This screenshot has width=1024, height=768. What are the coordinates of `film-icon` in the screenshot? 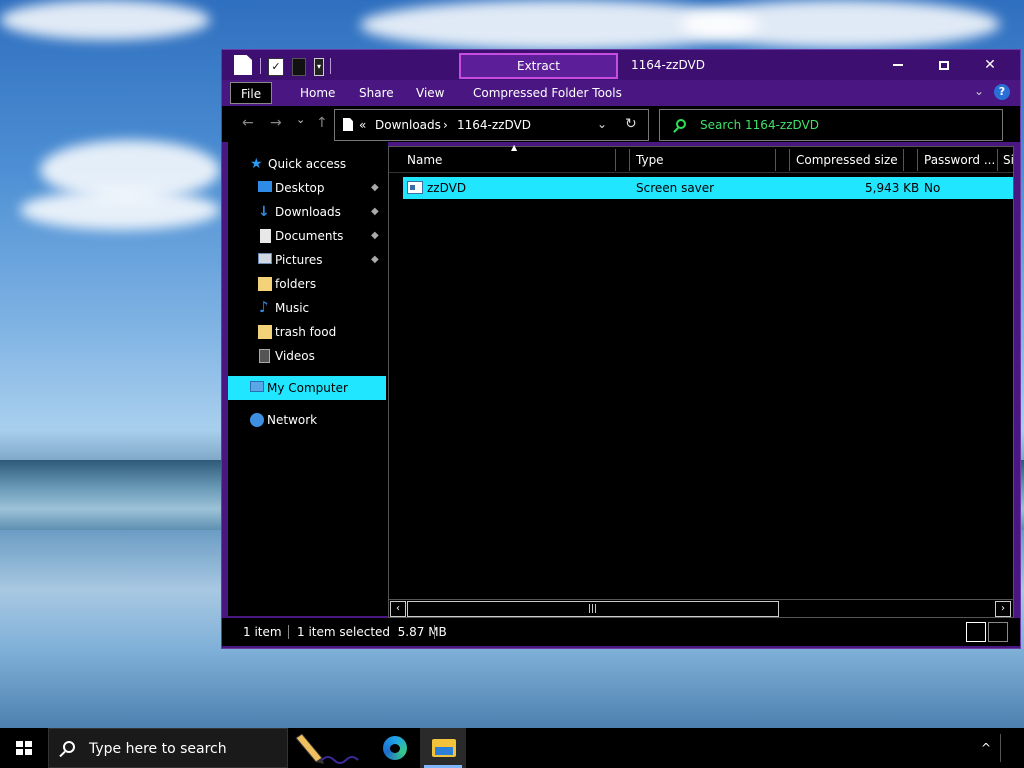 It's located at (264, 356).